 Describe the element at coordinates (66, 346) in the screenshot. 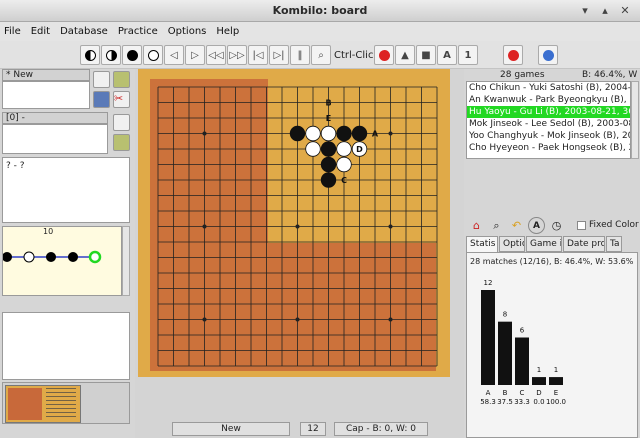

I see `comment-box` at that location.